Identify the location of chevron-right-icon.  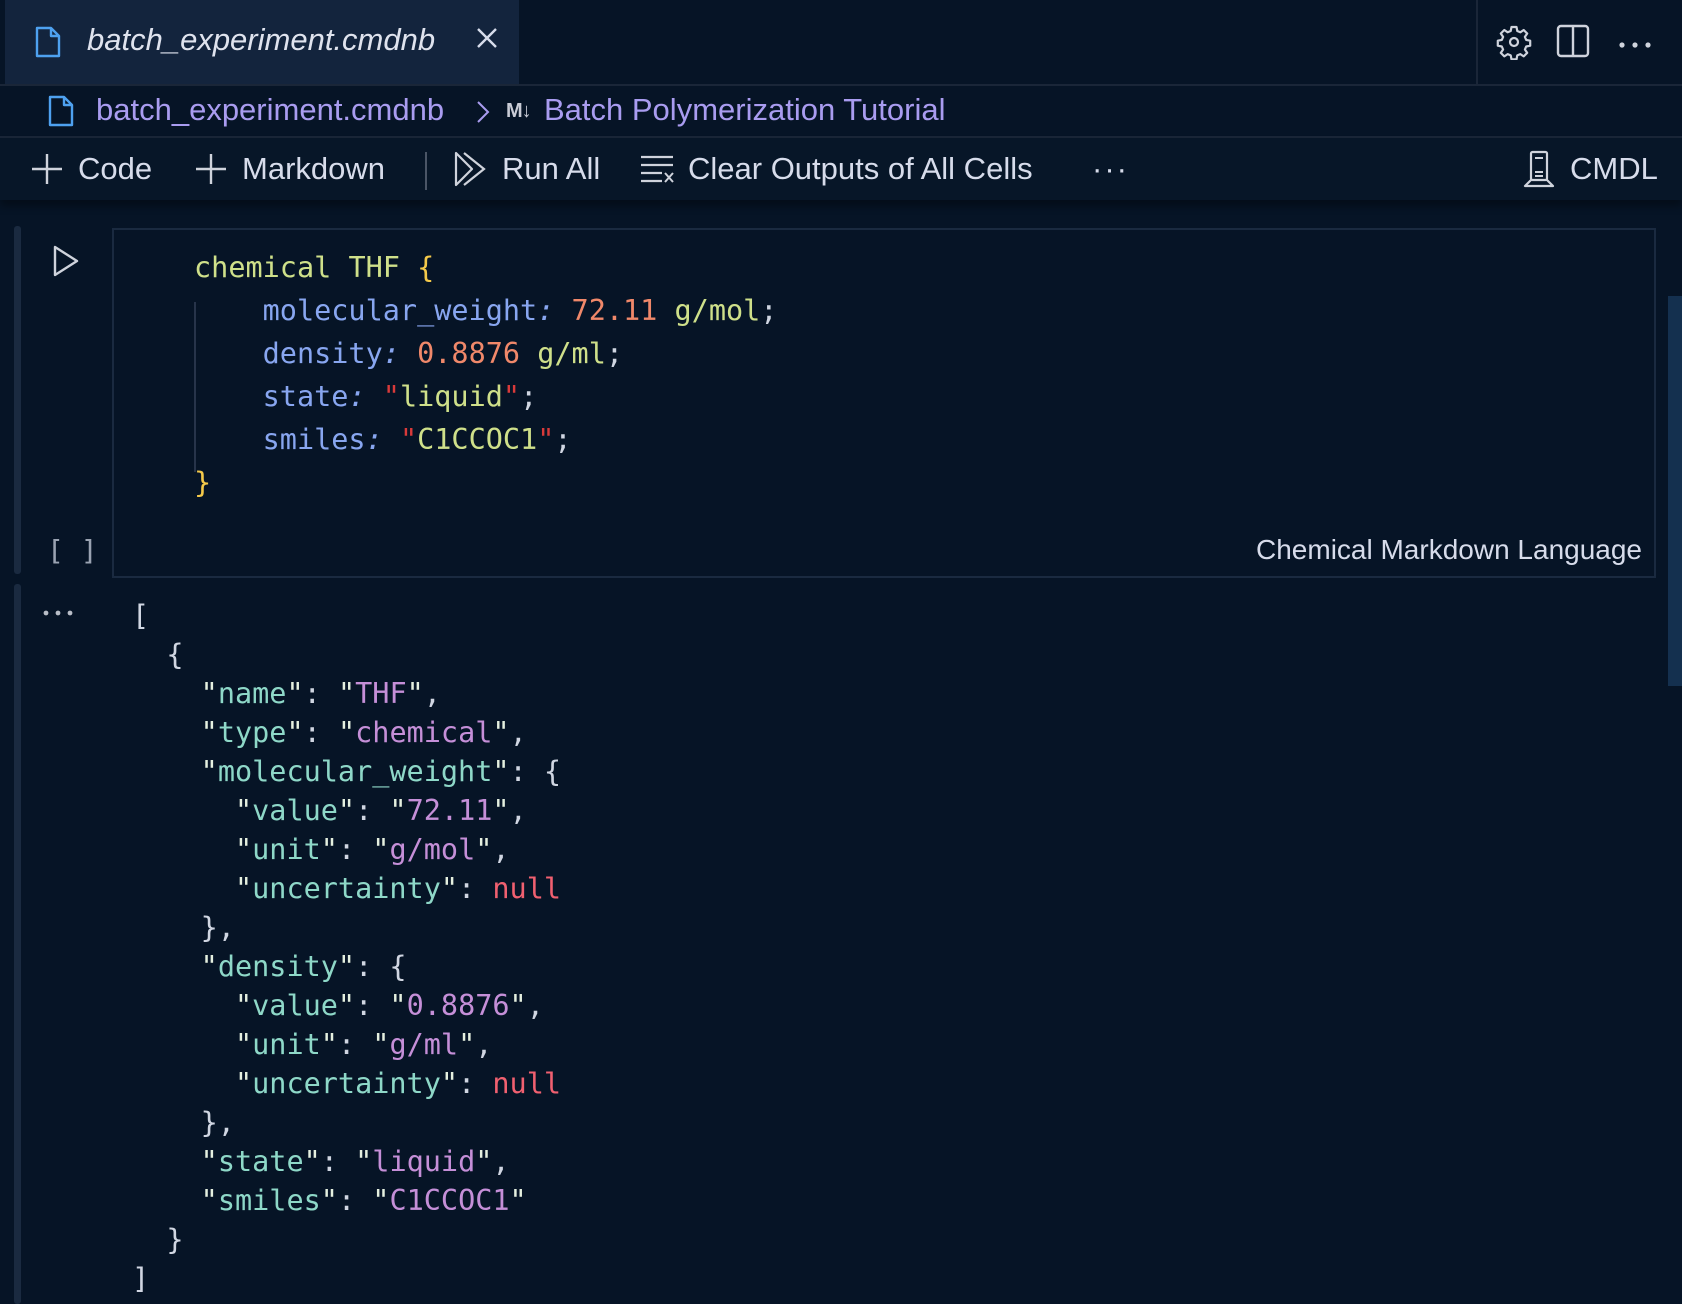
(483, 114).